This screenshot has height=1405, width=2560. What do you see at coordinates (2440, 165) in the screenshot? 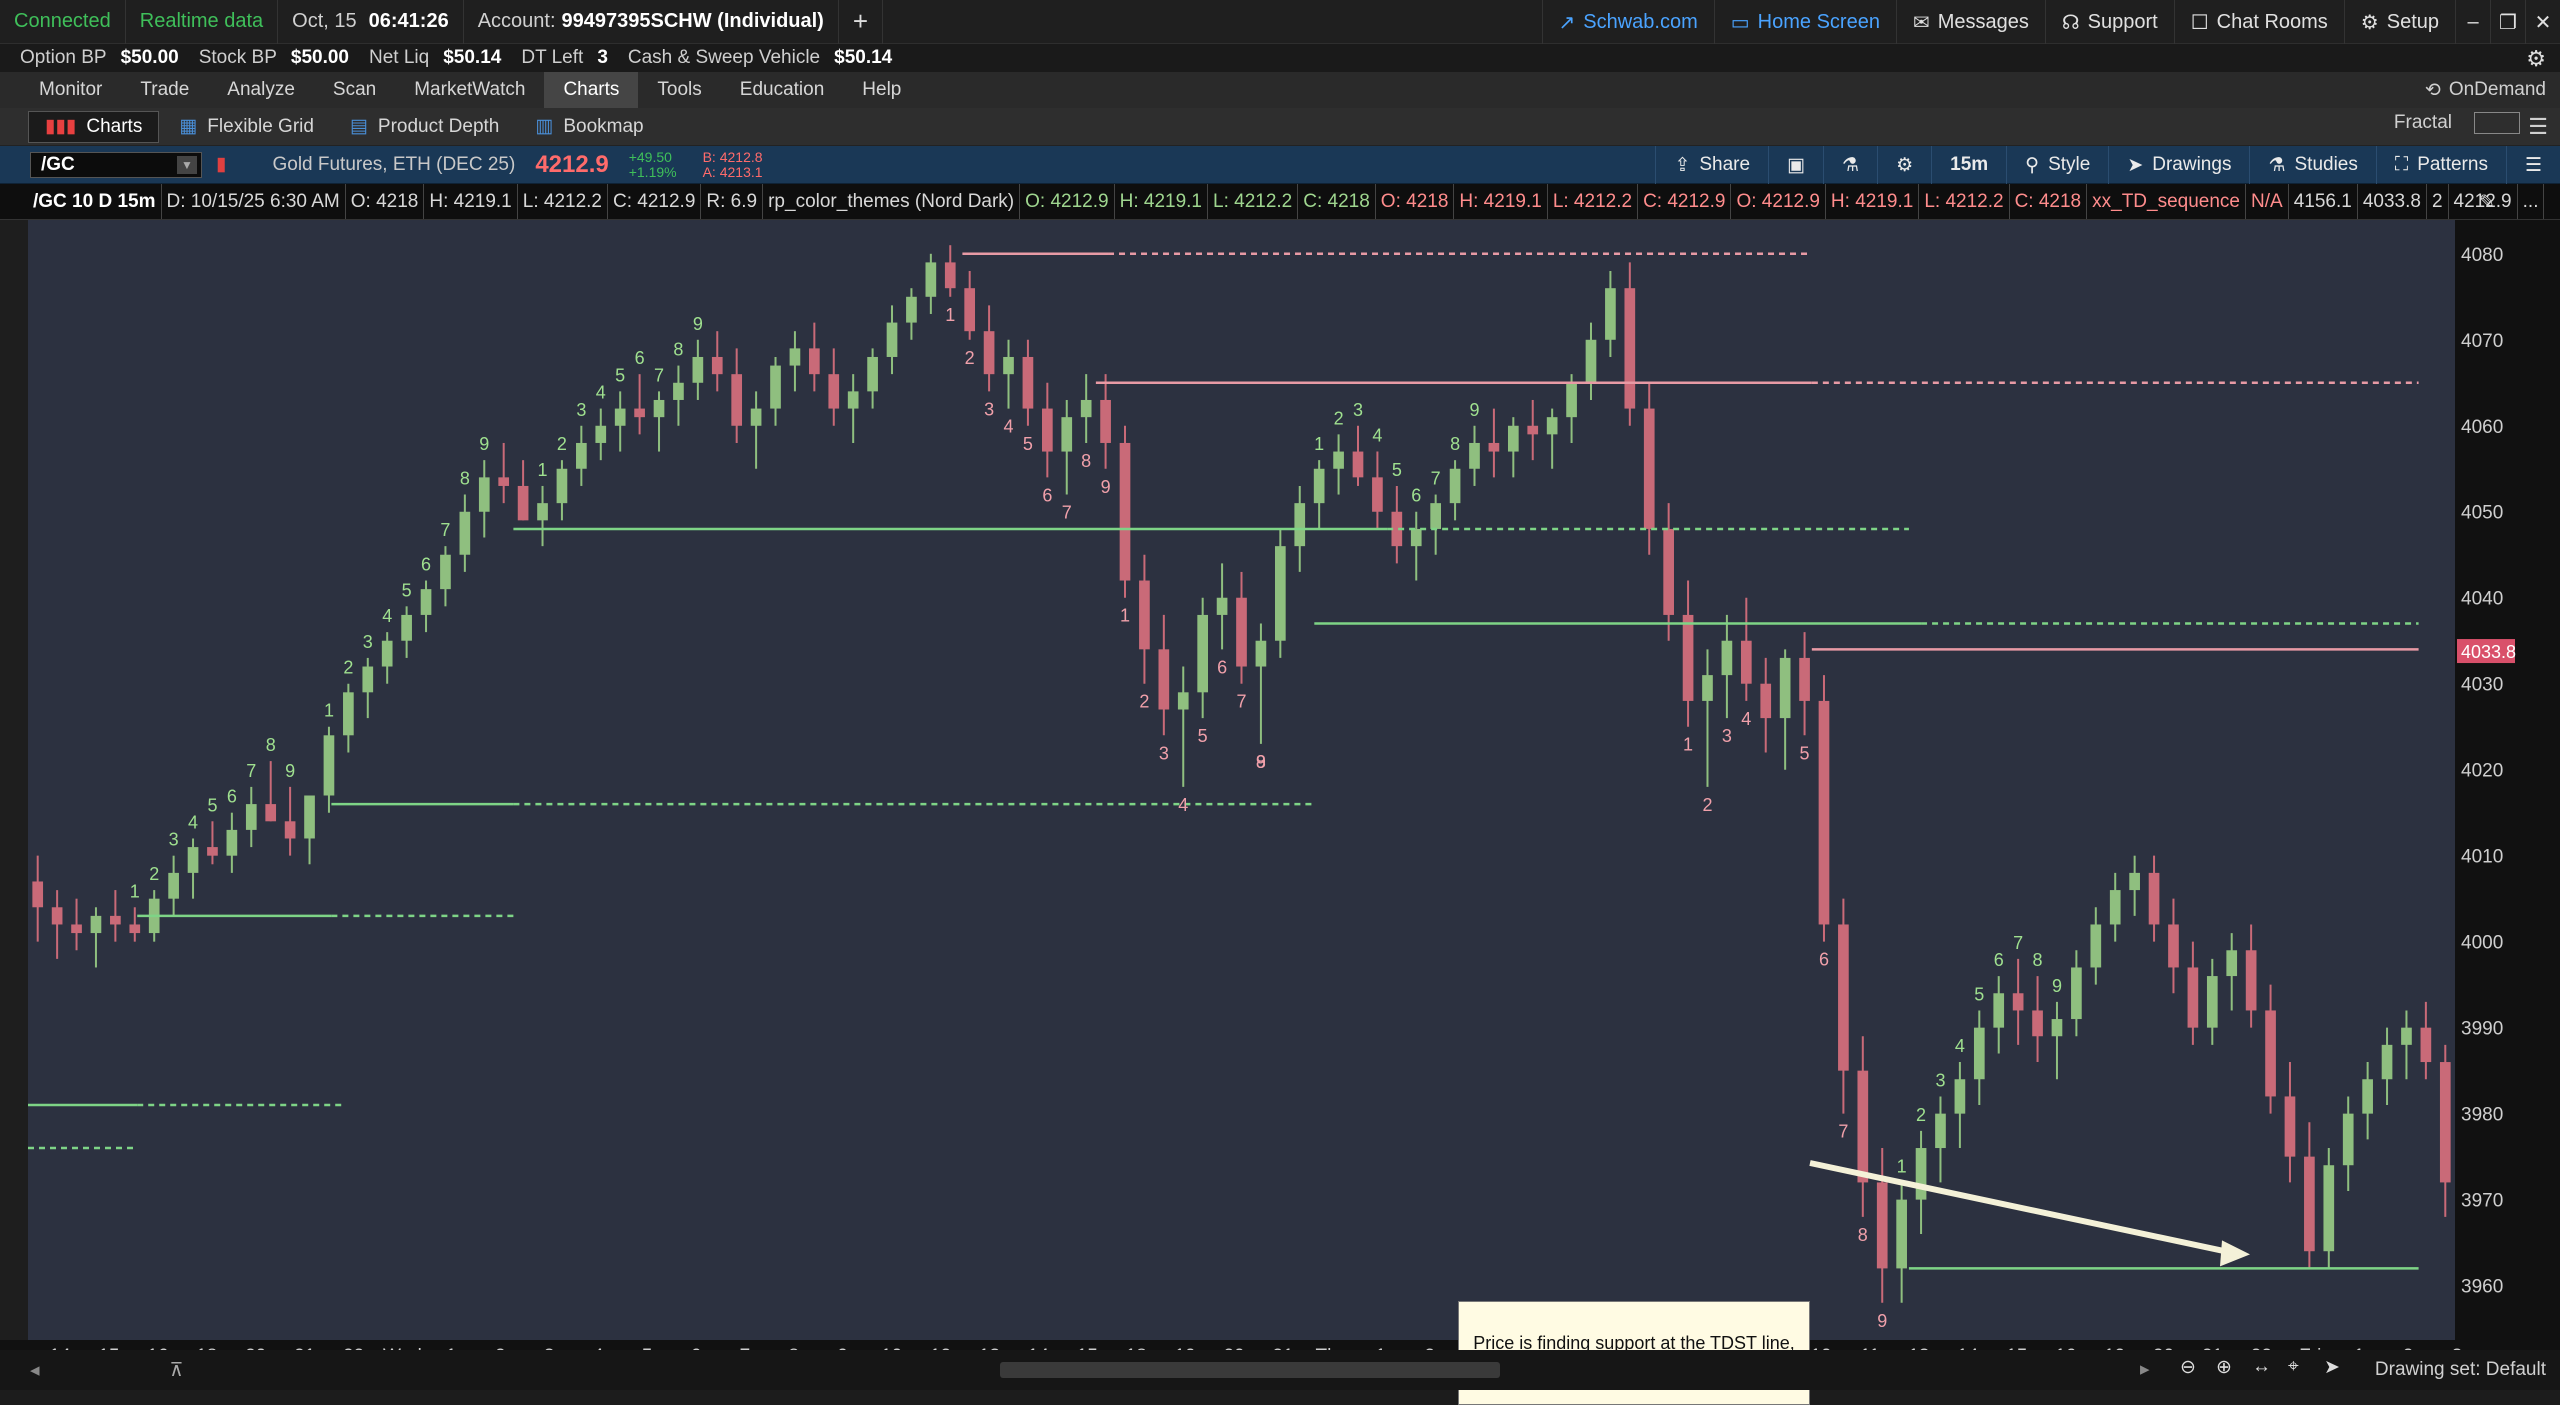
I see `patterns-button: ⛶ Patterns` at bounding box center [2440, 165].